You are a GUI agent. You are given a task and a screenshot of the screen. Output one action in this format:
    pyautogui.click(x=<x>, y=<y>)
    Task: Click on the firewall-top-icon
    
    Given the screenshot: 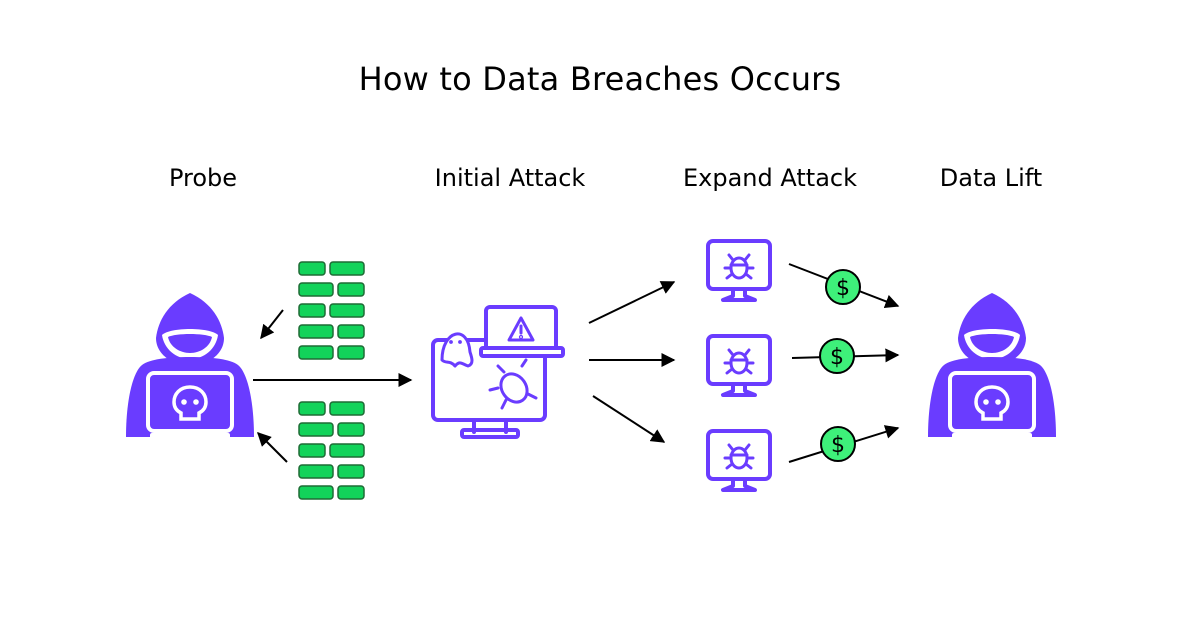 What is the action you would take?
    pyautogui.click(x=331, y=310)
    